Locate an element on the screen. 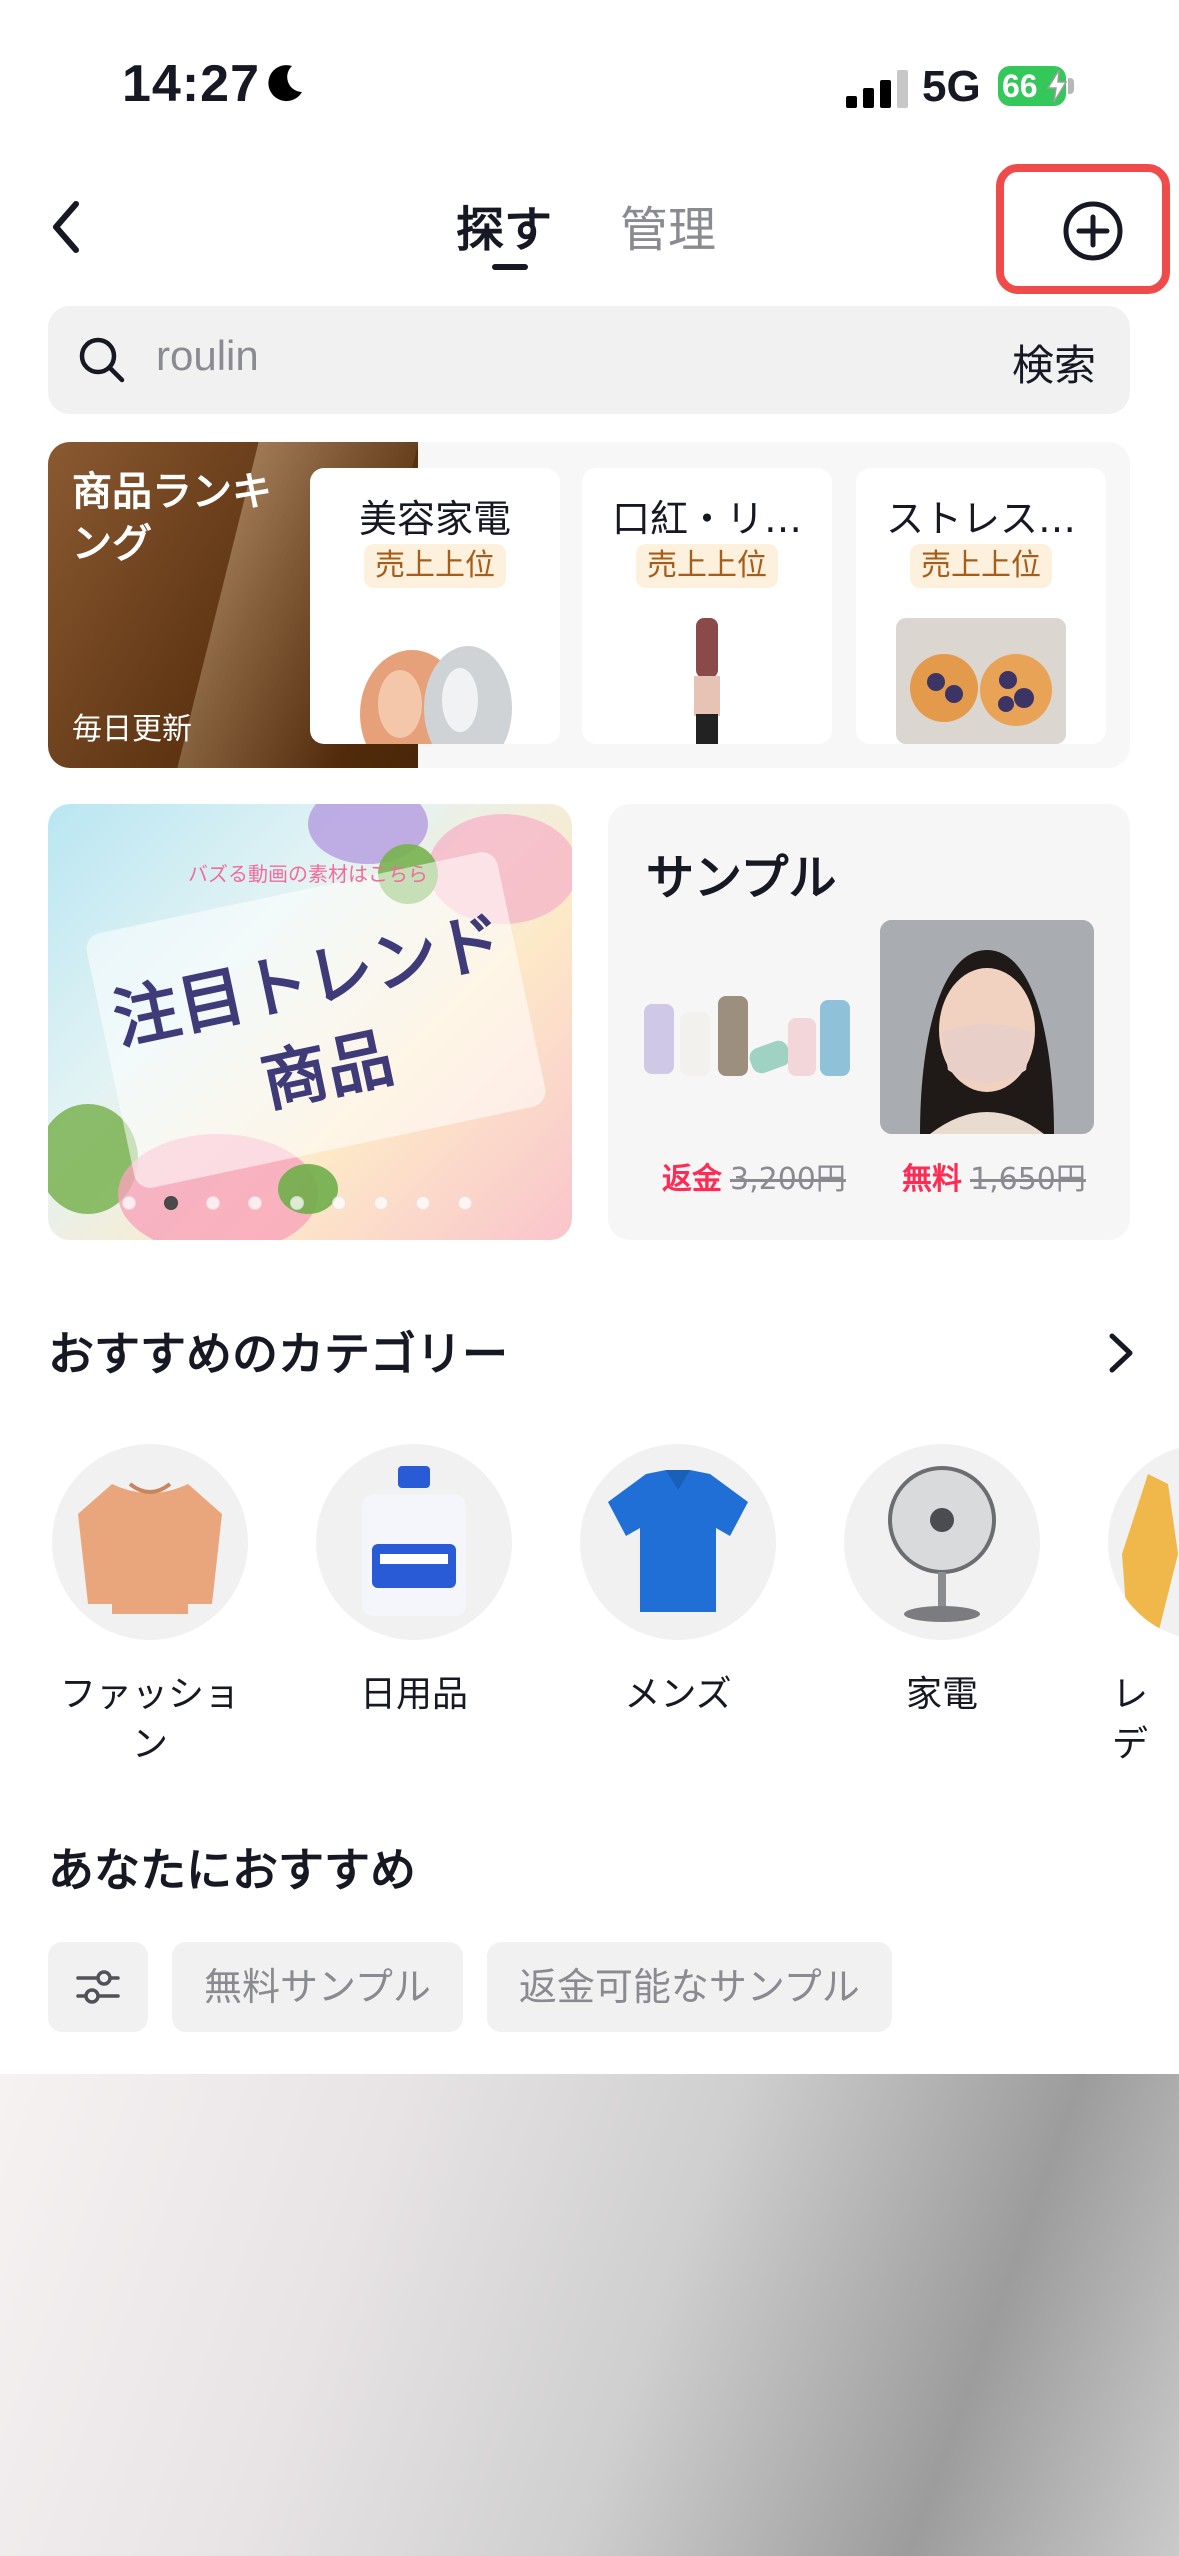  search-icon is located at coordinates (102, 360).